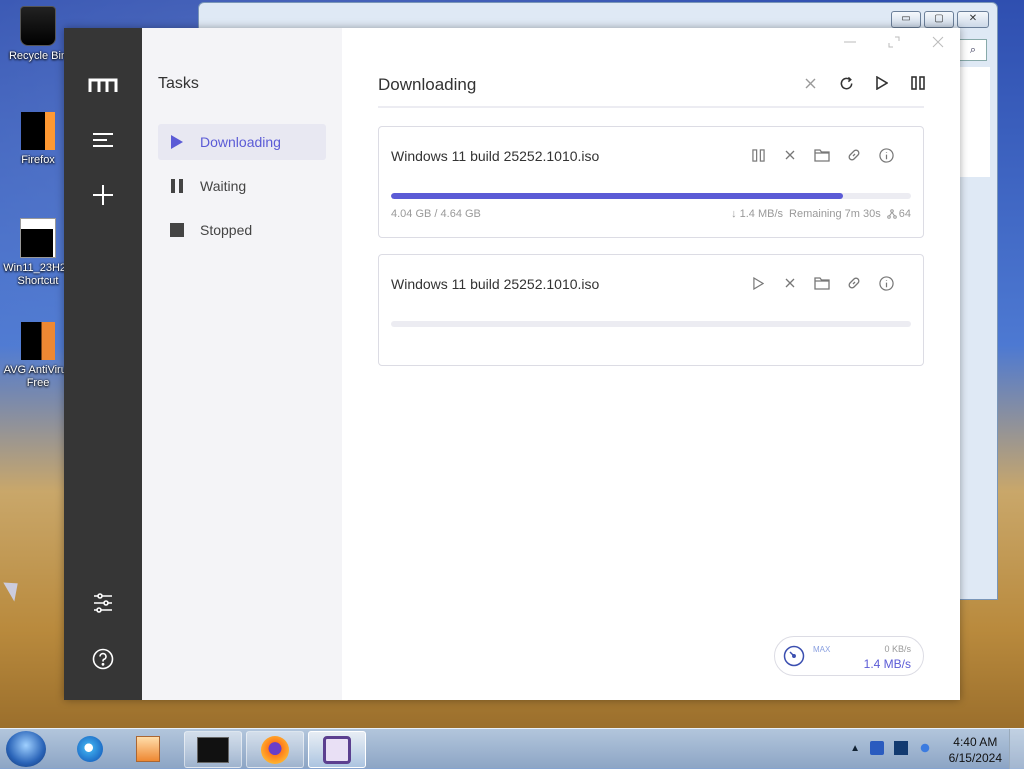 This screenshot has width=1024, height=769. Describe the element at coordinates (617, 196) in the screenshot. I see `progress-fill` at that location.